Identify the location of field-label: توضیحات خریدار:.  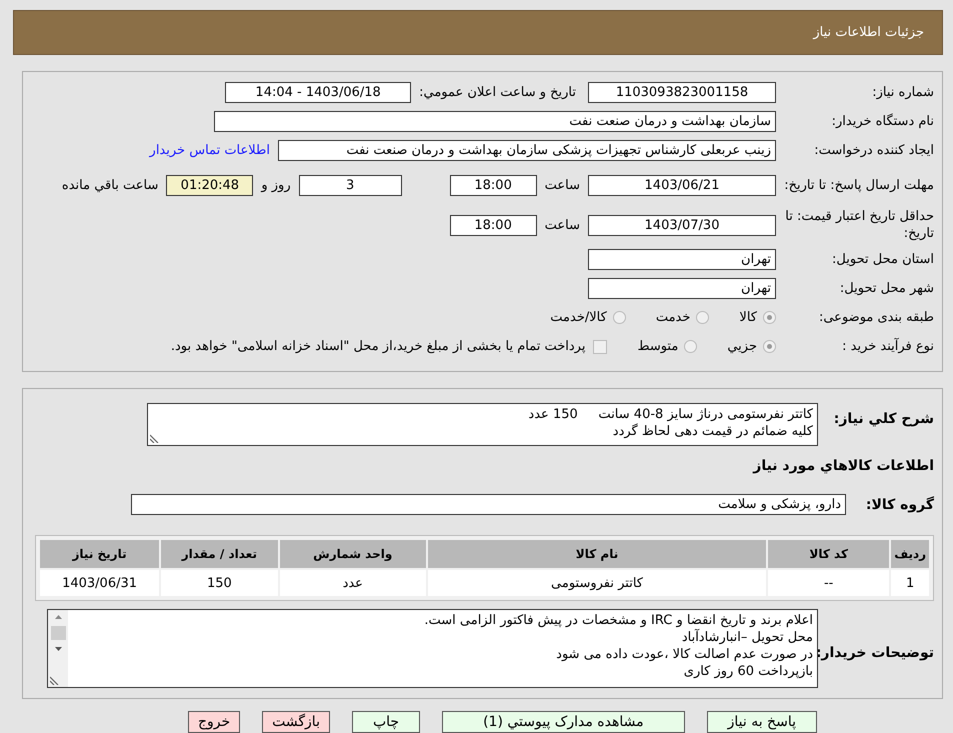
(876, 652).